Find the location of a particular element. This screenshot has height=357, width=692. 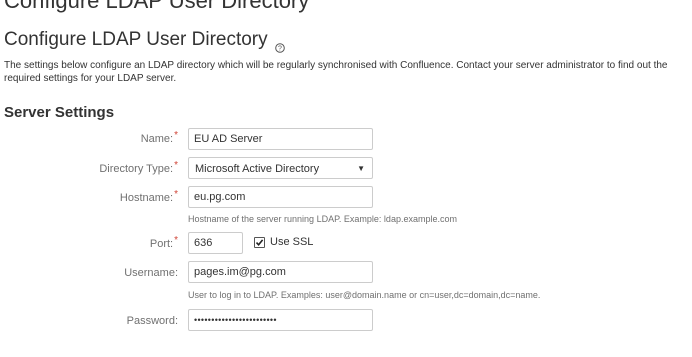

directory-type-selected-value: Microsoft Active Directory is located at coordinates (257, 169).